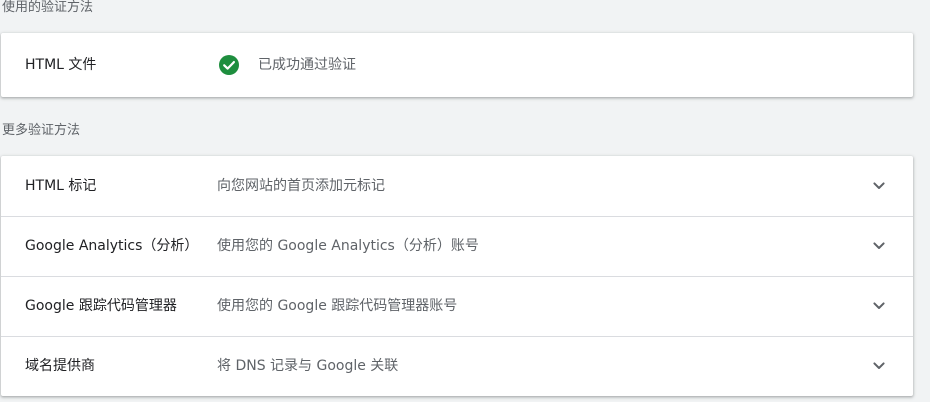  Describe the element at coordinates (348, 246) in the screenshot. I see `method-description: 使用您的 Google Analytics（分析）账号` at that location.